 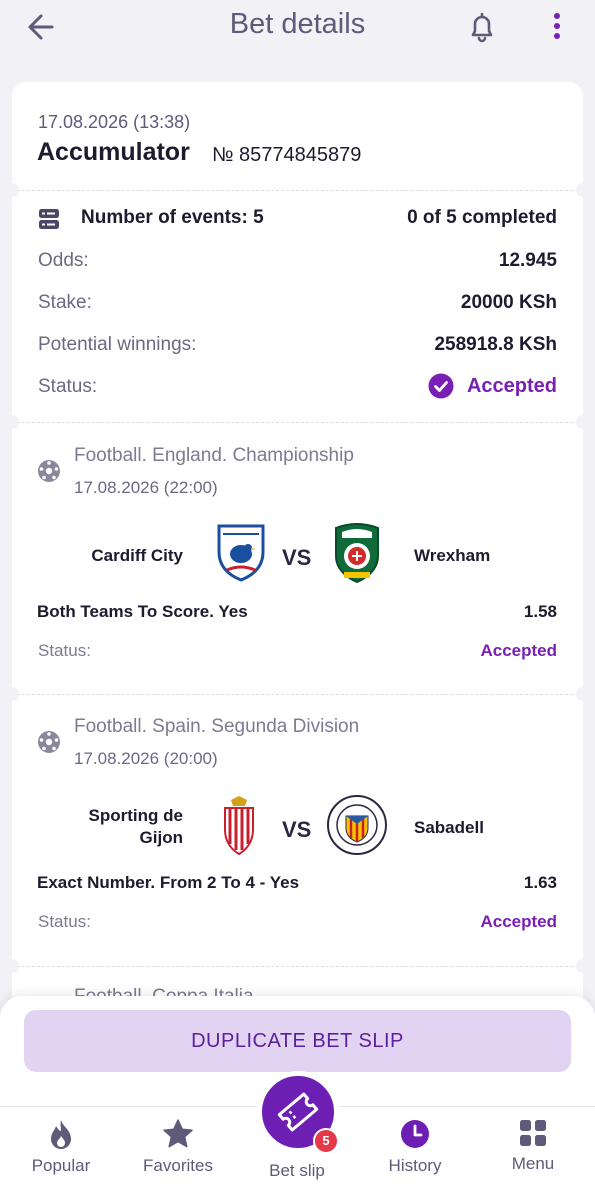 What do you see at coordinates (117, 344) in the screenshot?
I see `potential-winnings-label: Potential winnings:` at bounding box center [117, 344].